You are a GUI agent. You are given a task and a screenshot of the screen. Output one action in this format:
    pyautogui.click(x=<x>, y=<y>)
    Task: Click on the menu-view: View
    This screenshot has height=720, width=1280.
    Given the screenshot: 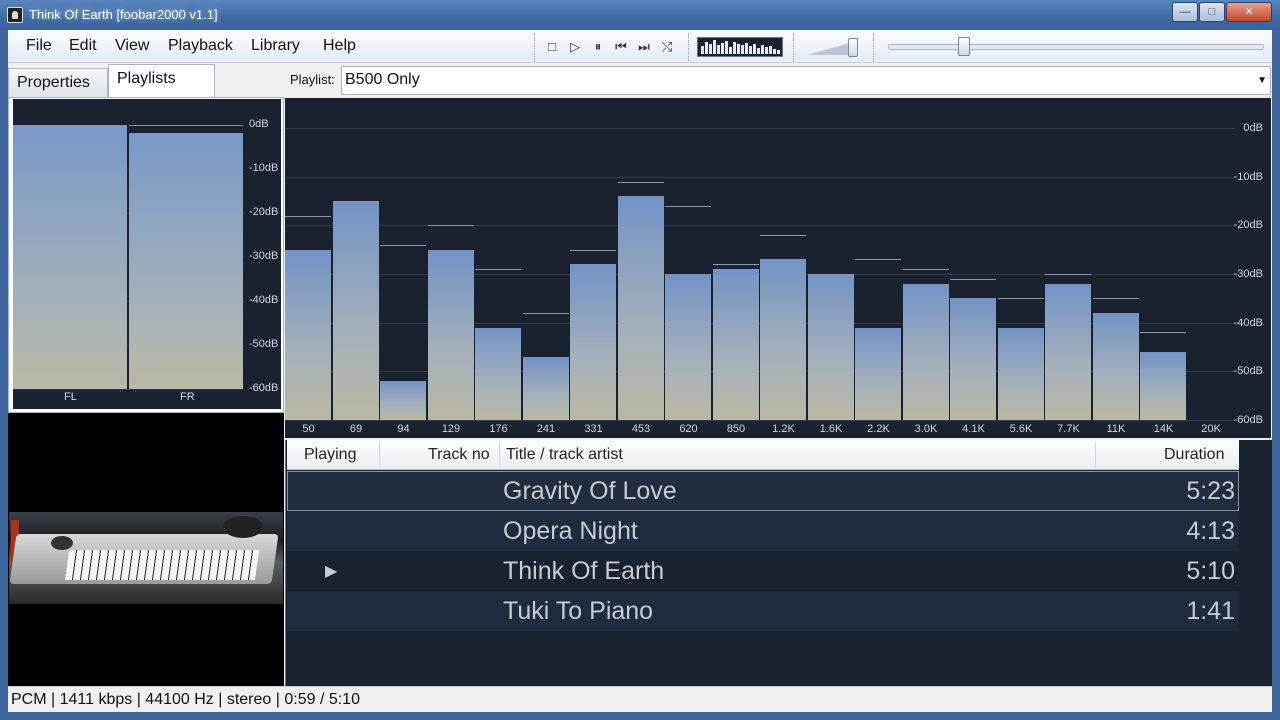 What is the action you would take?
    pyautogui.click(x=132, y=46)
    